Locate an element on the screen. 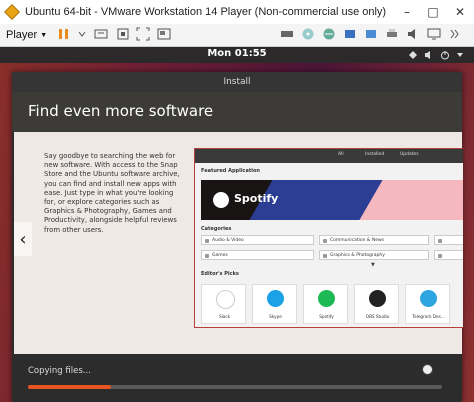  app-card: OBS Studio is located at coordinates (376, 304).